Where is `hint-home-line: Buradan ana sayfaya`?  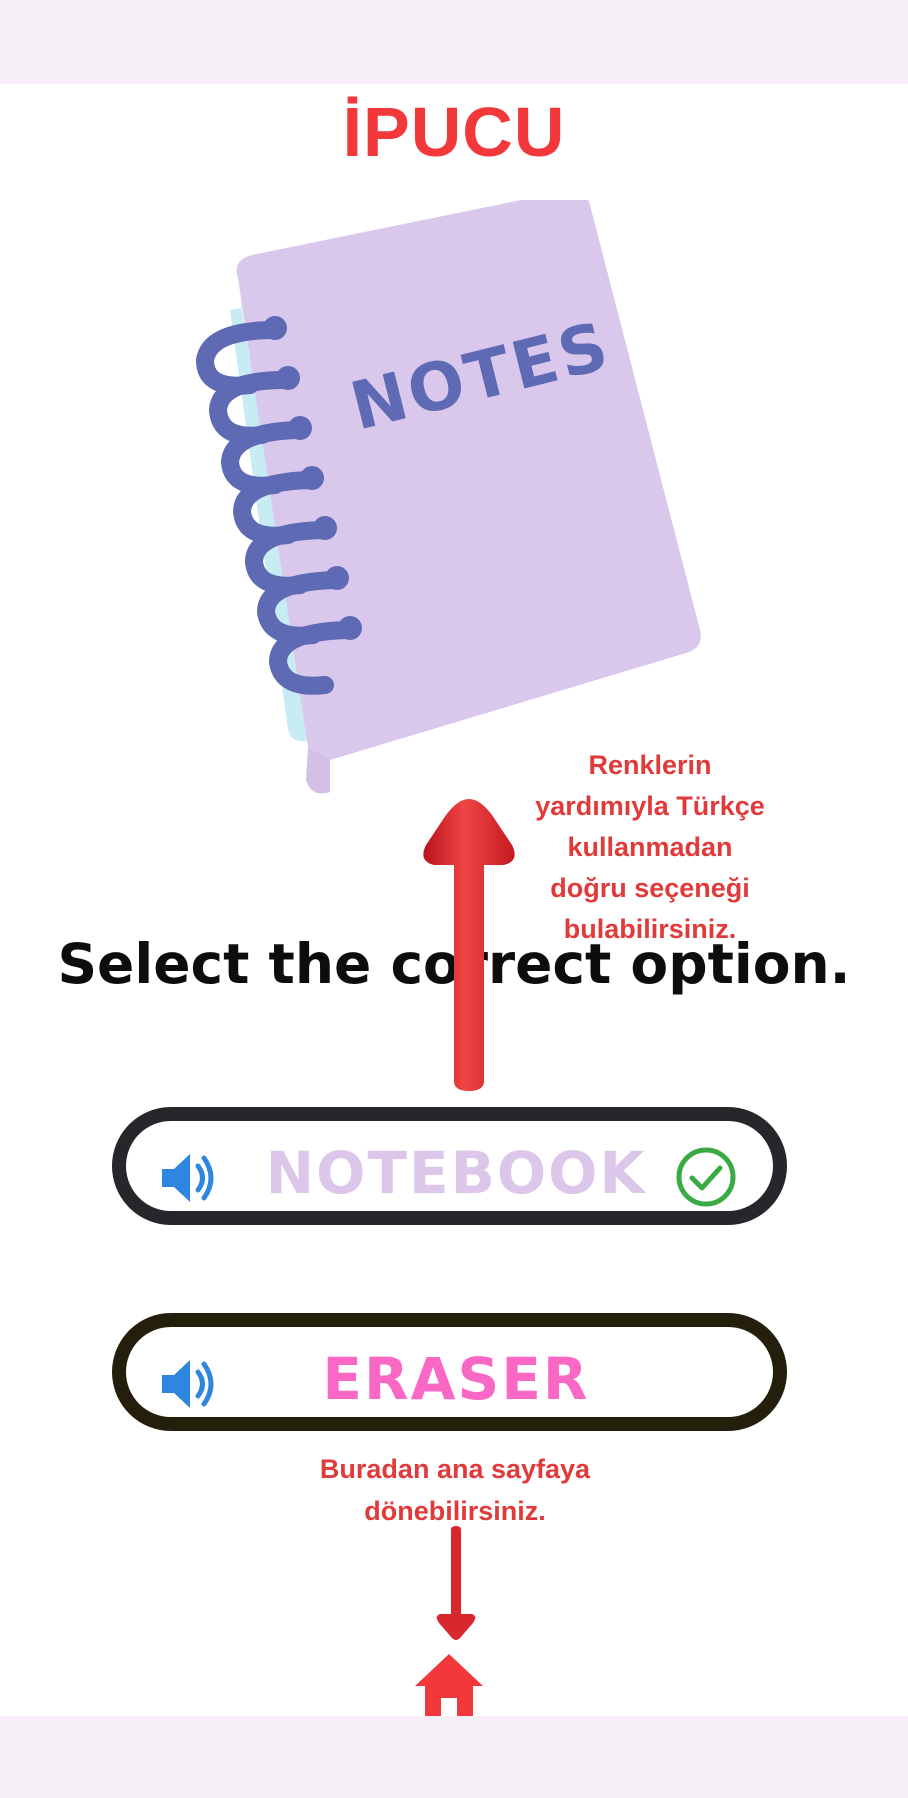
hint-home-line: Buradan ana sayfaya is located at coordinates (455, 1469).